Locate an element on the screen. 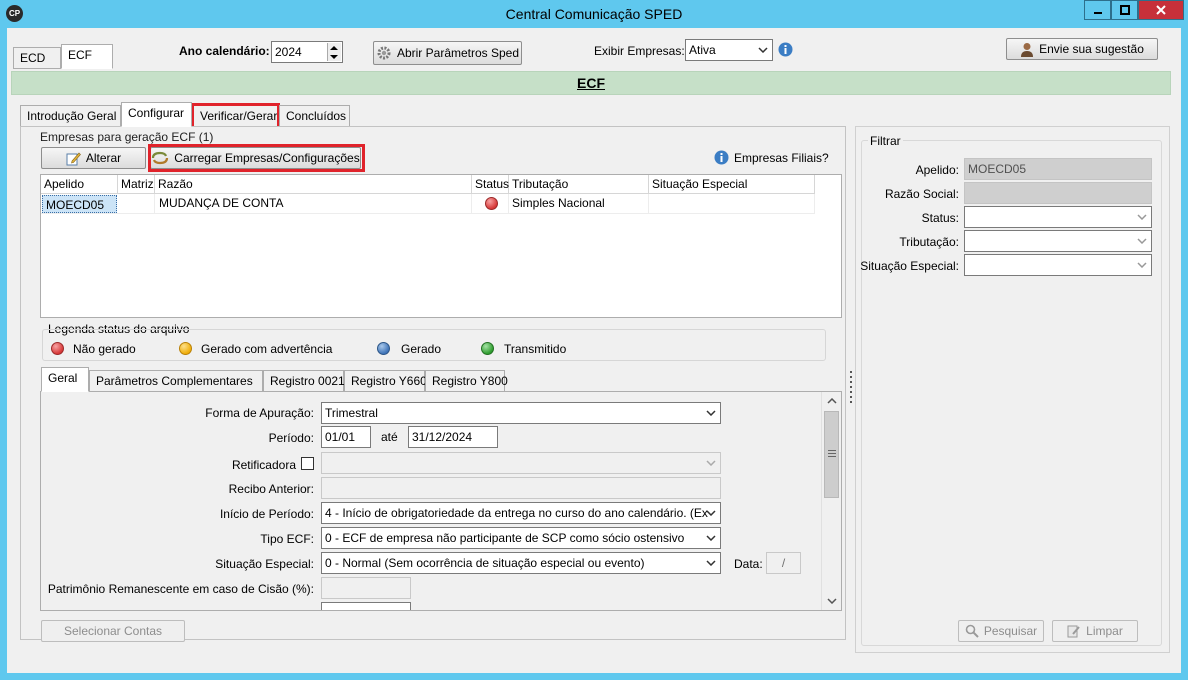 This screenshot has width=1188, height=680. splitter-grip-icon is located at coordinates (851, 387).